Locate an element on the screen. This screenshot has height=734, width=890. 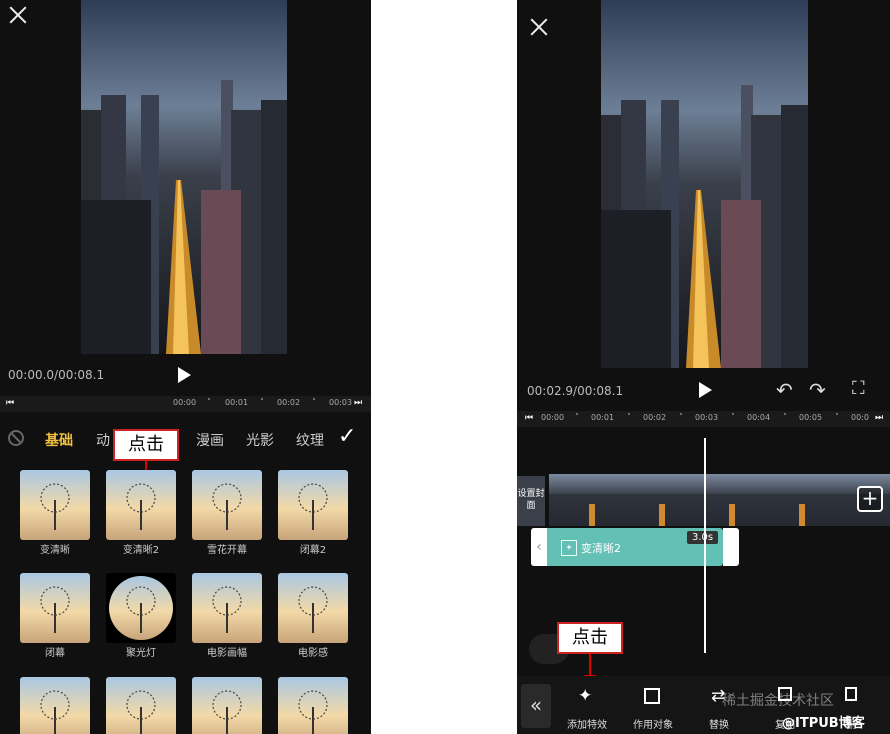
playback-time: 00:02.9/00:08.1 is located at coordinates (575, 391).